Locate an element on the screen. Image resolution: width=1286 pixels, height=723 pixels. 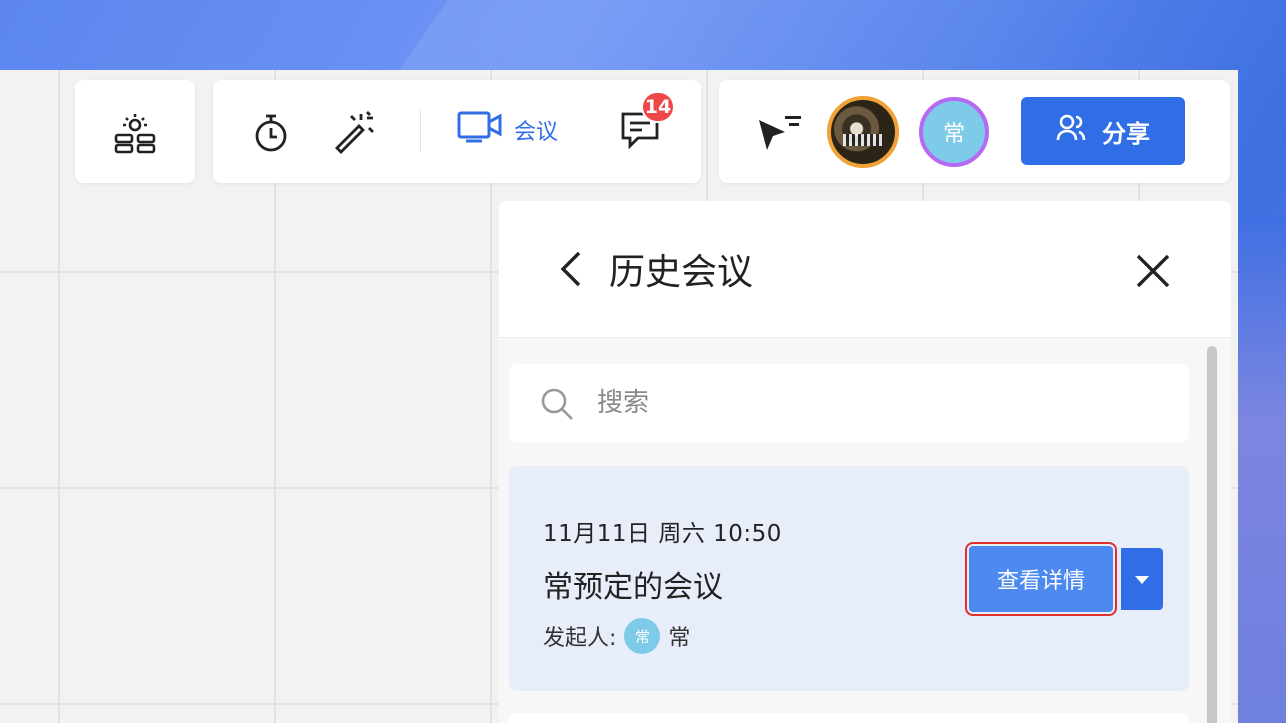
toolbar-middle: 会议 14 is located at coordinates (457, 131).